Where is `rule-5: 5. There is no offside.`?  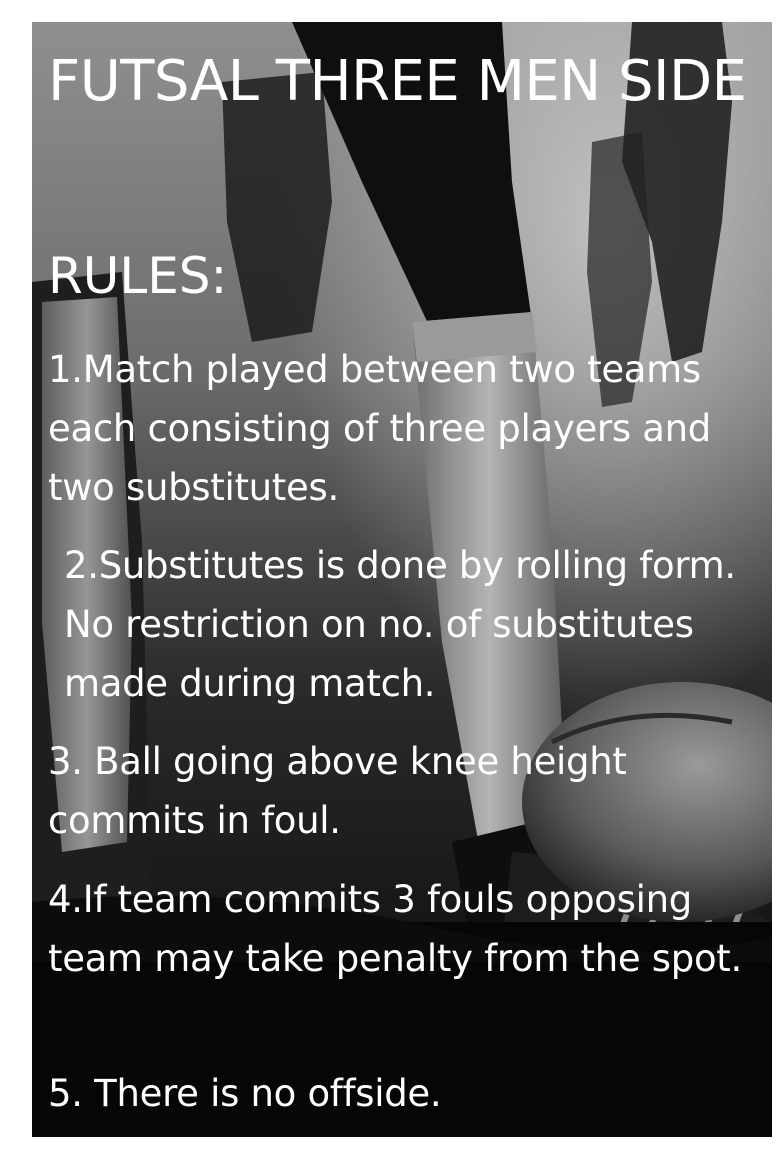 rule-5: 5. There is no offside. is located at coordinates (245, 1093).